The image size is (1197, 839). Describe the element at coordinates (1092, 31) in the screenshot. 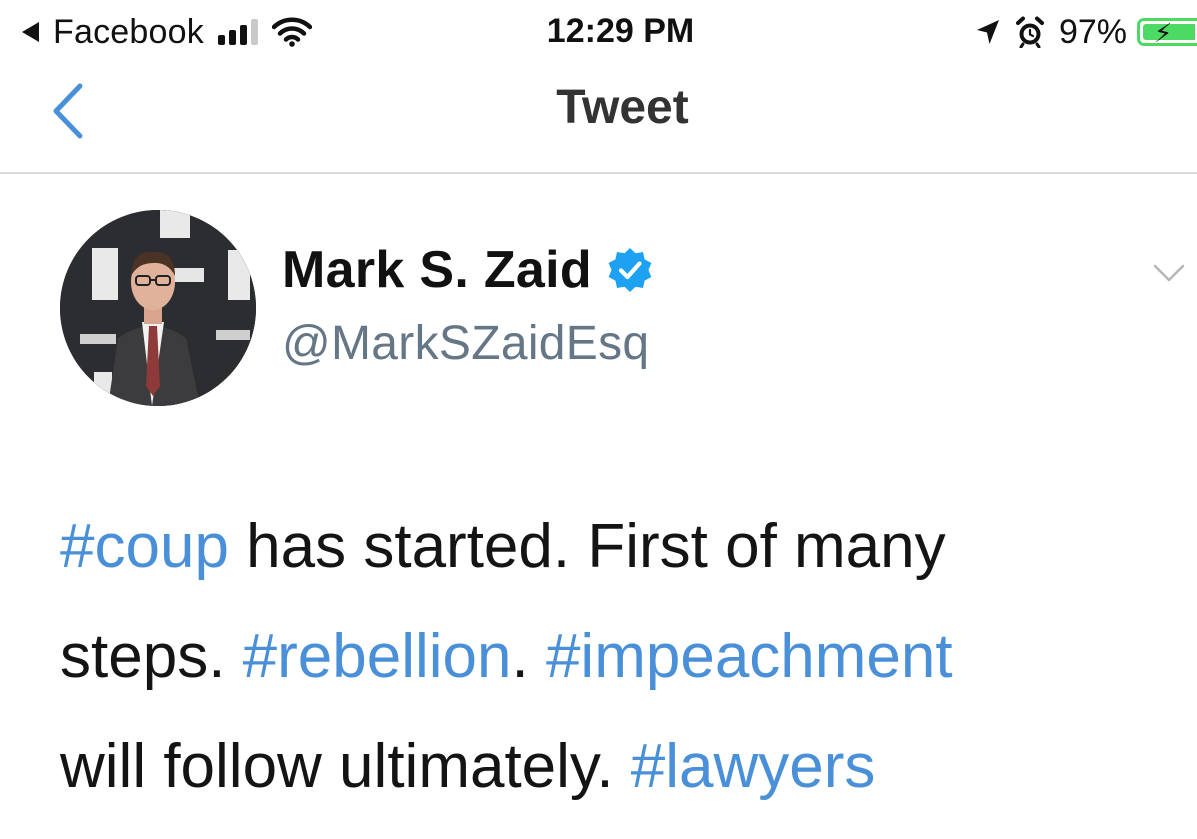

I see `battery-percent: 97%` at that location.